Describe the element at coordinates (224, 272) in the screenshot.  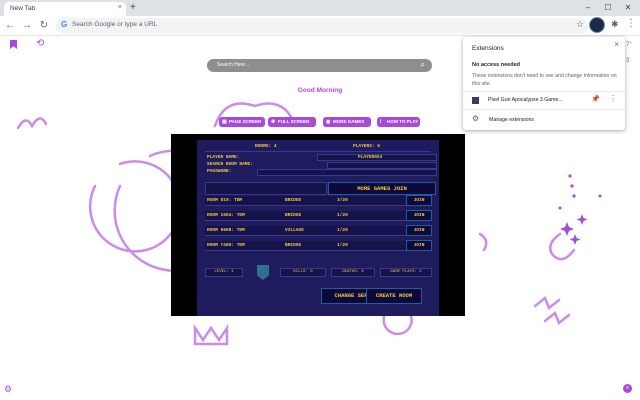
I see `level-stat: LEVEL: 1` at that location.